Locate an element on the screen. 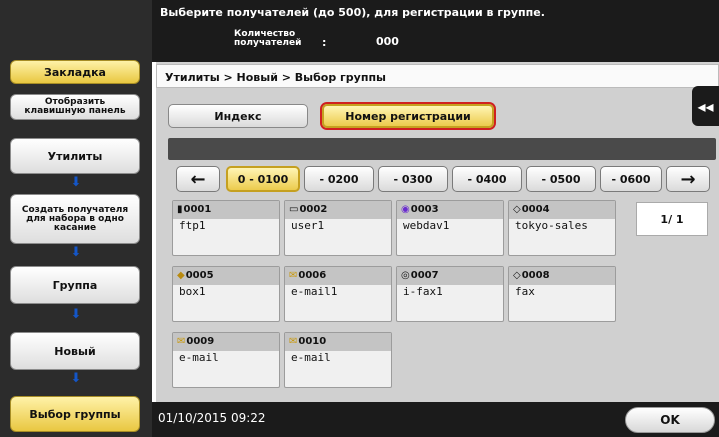 The height and width of the screenshot is (437, 719). ok-button: OK is located at coordinates (670, 420).